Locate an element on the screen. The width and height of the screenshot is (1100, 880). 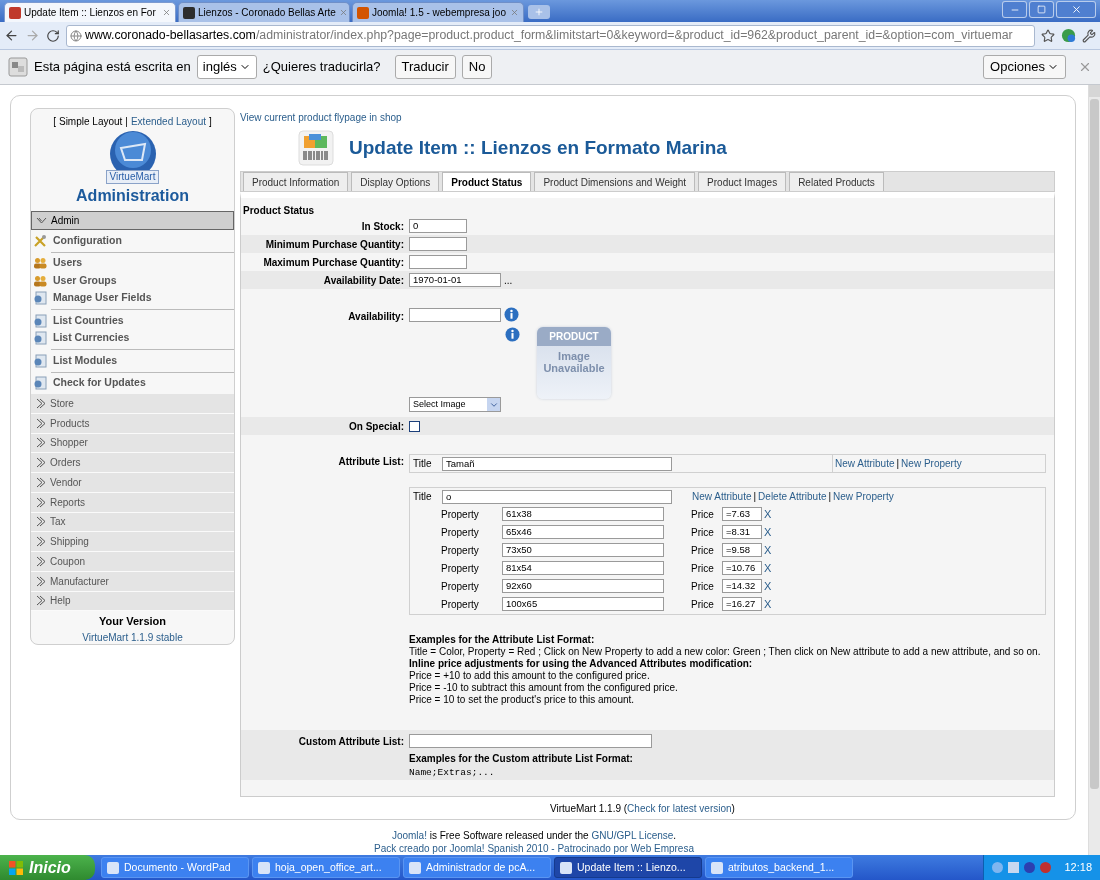
menu-section: Products is located at coordinates (132, 423).